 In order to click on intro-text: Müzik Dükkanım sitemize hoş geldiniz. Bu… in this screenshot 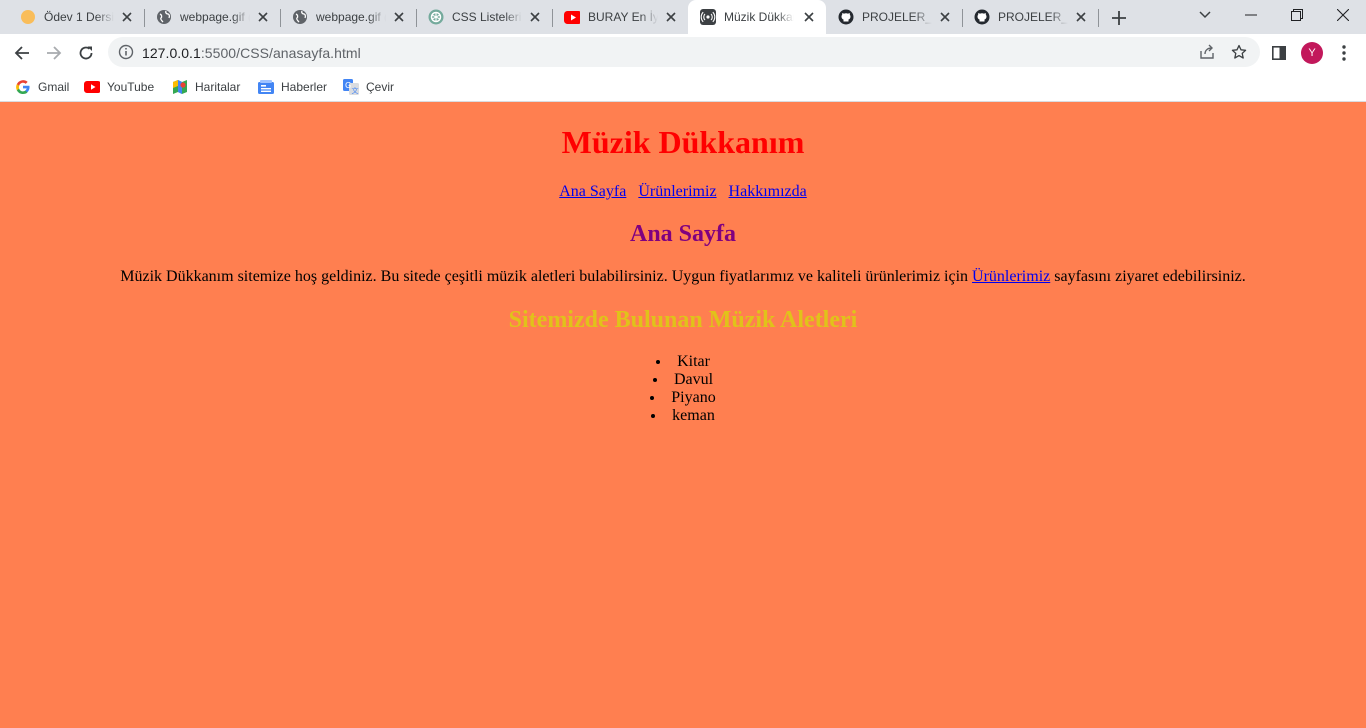, I will do `click(546, 276)`.